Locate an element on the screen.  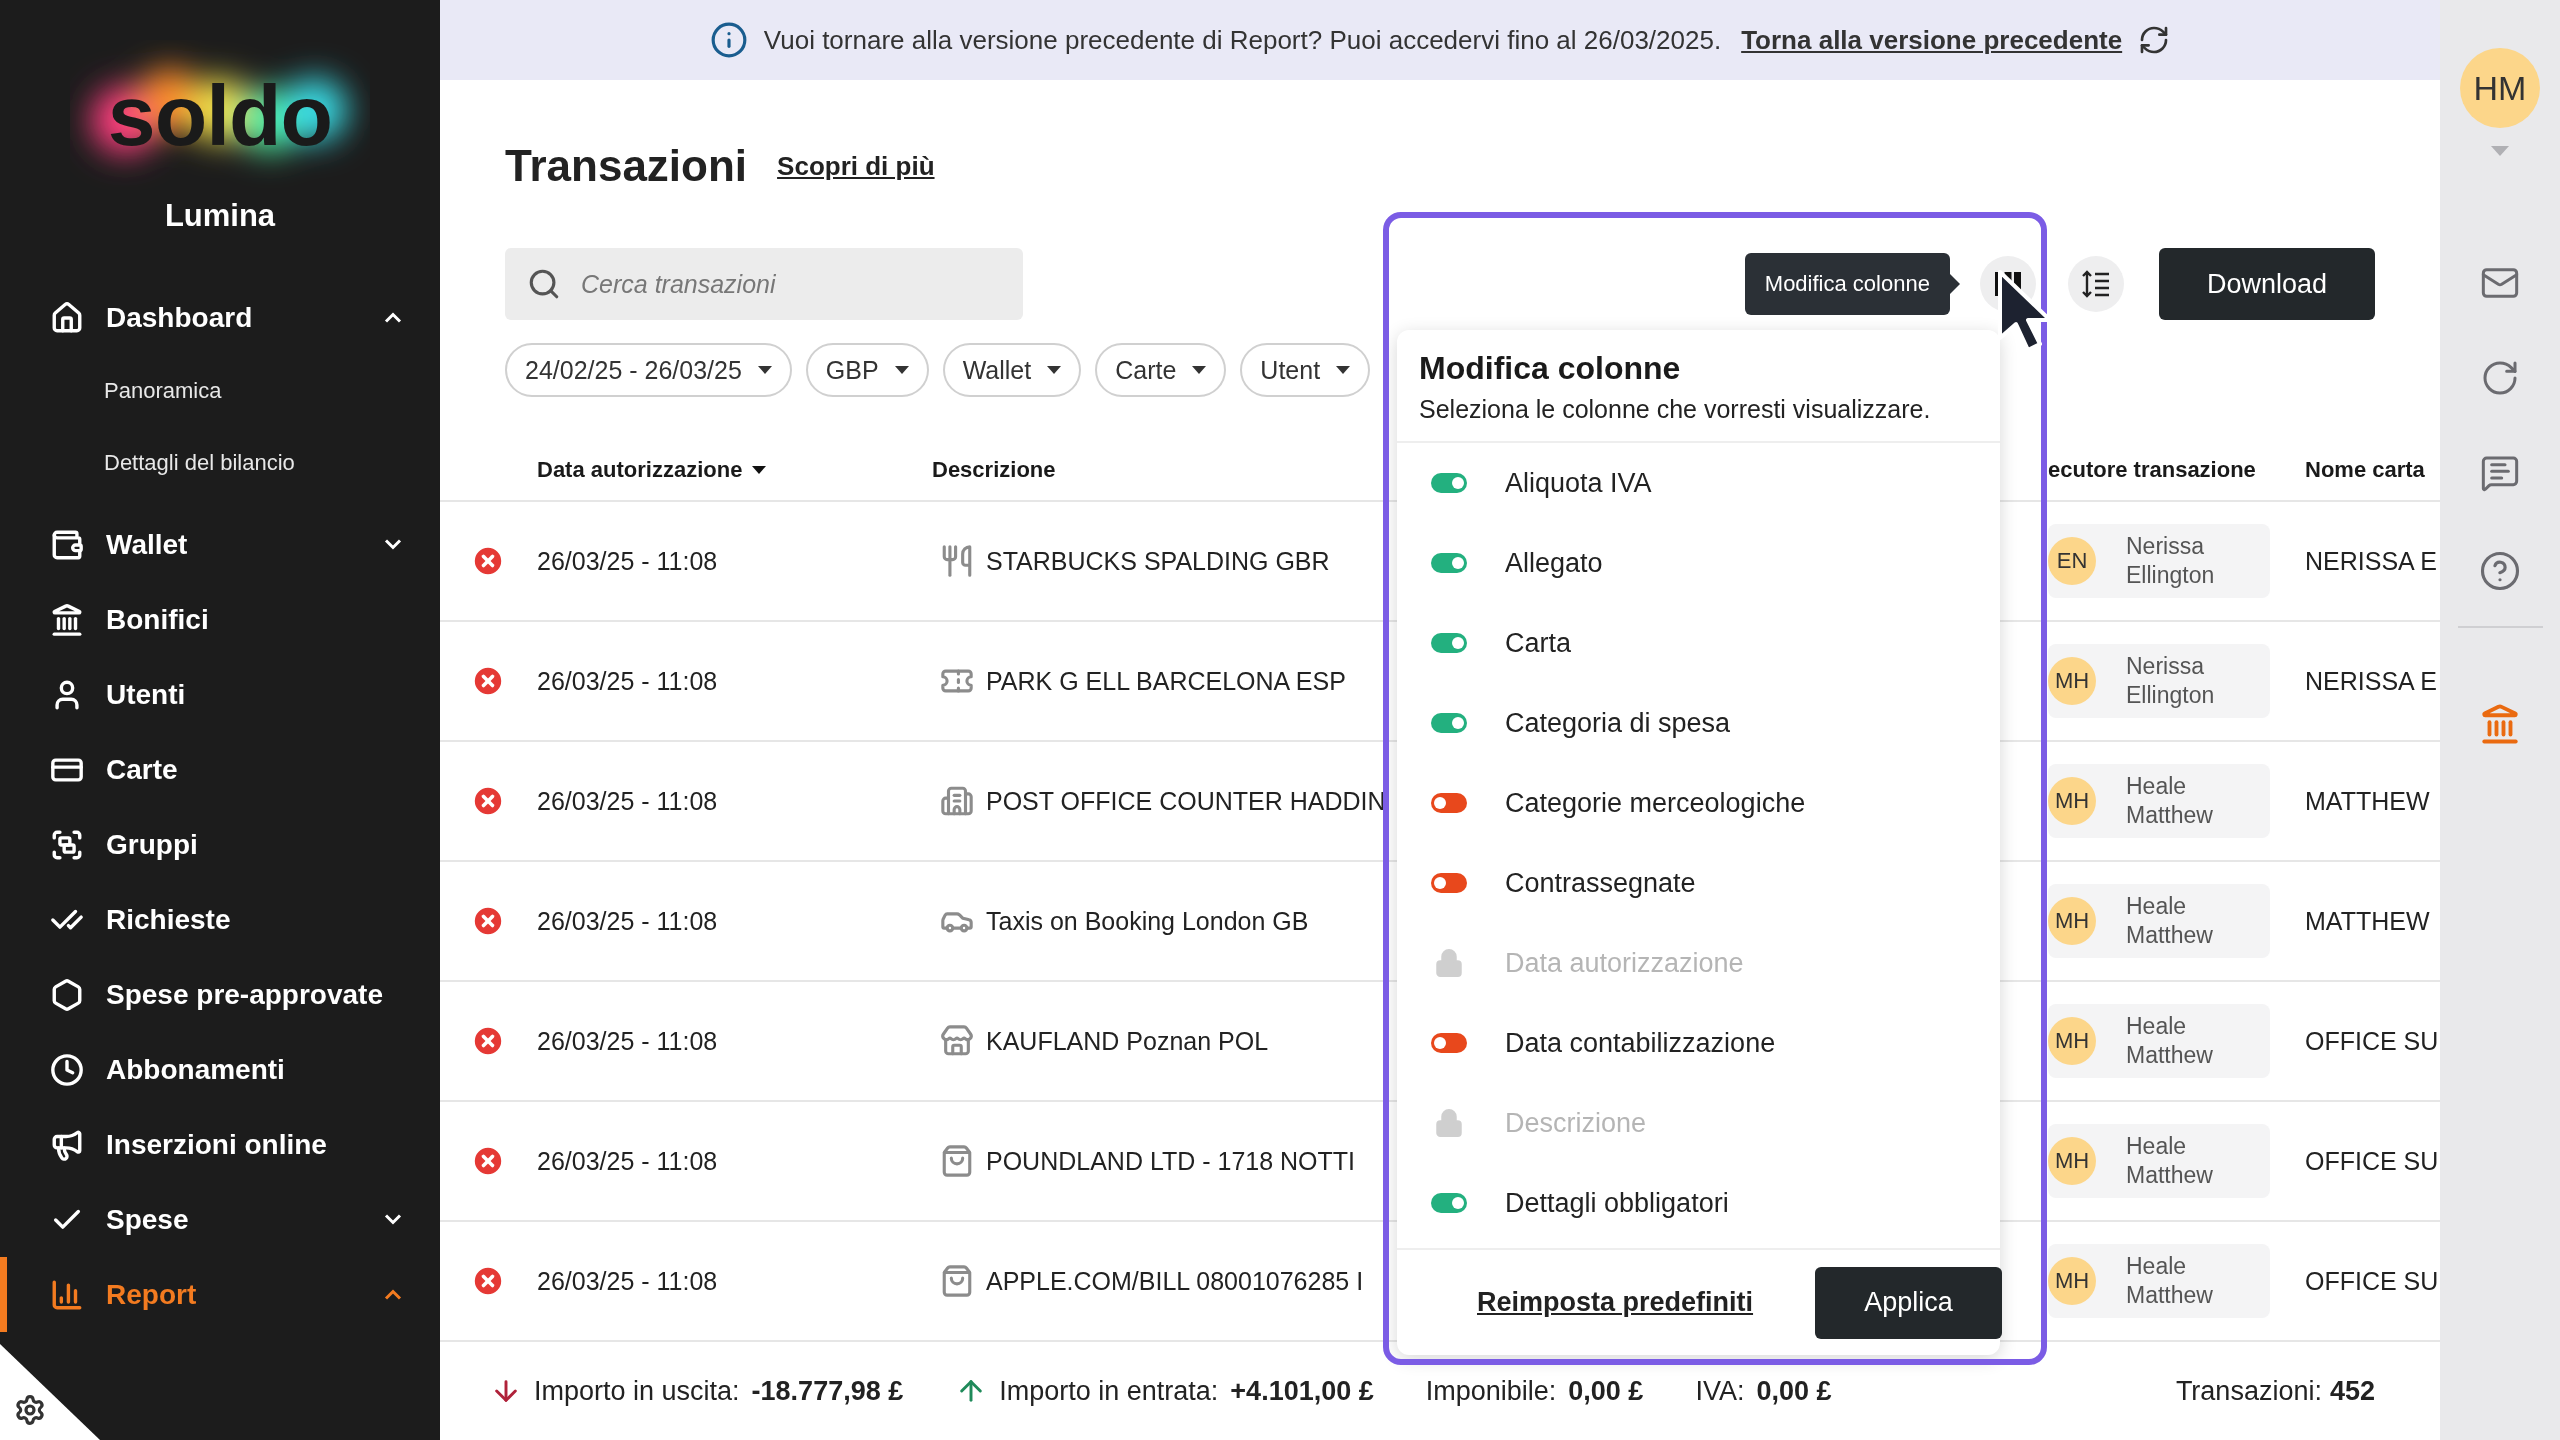
column-header: Descrizione is located at coordinates (994, 470).